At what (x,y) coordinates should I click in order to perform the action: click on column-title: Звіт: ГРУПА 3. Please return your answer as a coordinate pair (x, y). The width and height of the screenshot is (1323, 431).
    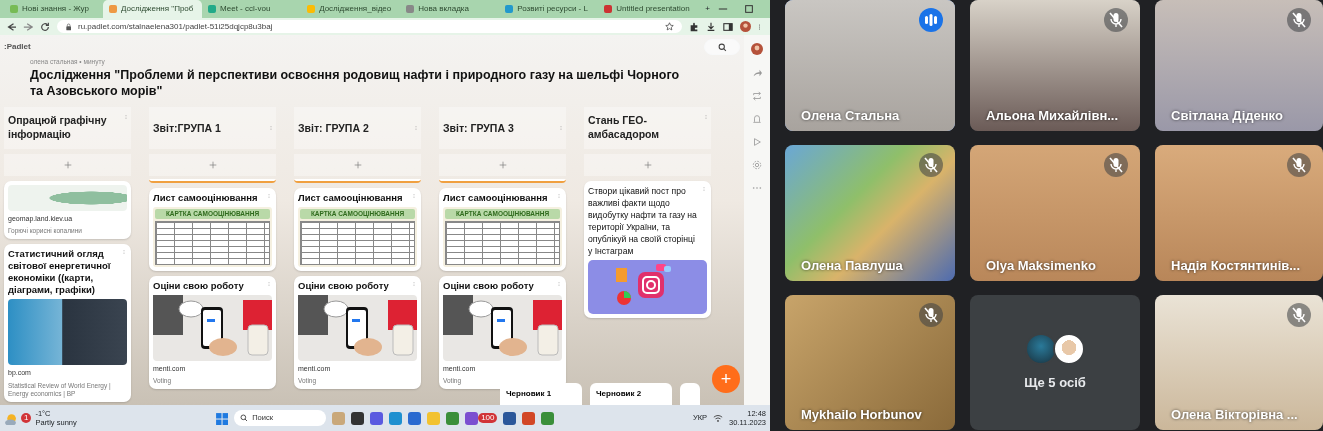
    Looking at the image, I should click on (478, 127).